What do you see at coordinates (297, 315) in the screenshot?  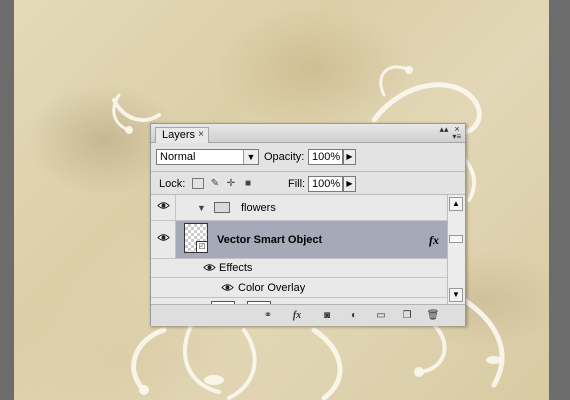 I see `fx-icon: fx` at bounding box center [297, 315].